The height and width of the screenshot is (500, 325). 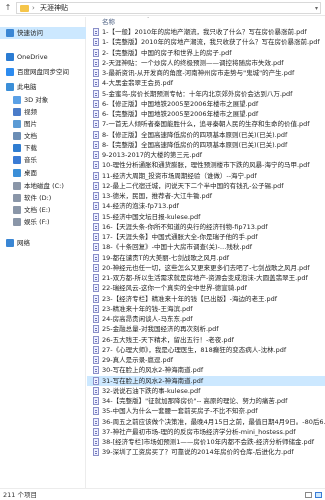 I want to click on file-name: 1-【一般】2010年的房地产潮流，我只收了什么？写在房价暴涨前.pdf, so click(x=204, y=32).